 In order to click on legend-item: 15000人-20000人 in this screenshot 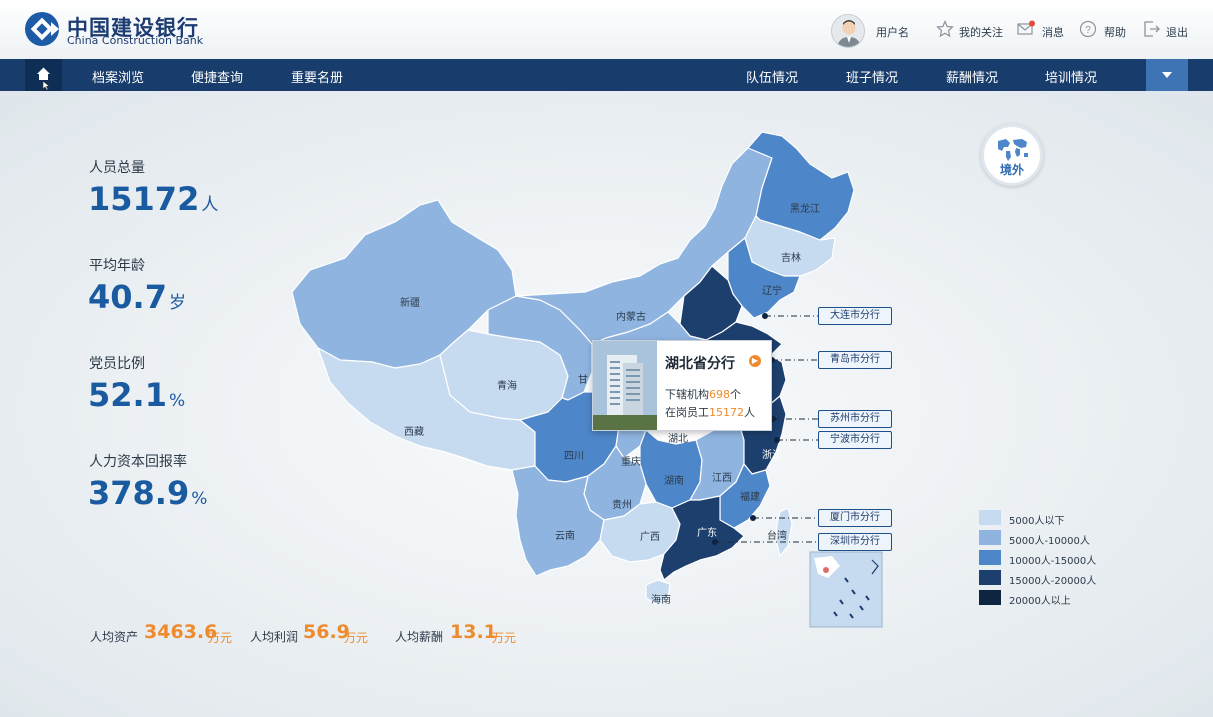, I will do `click(1044, 578)`.